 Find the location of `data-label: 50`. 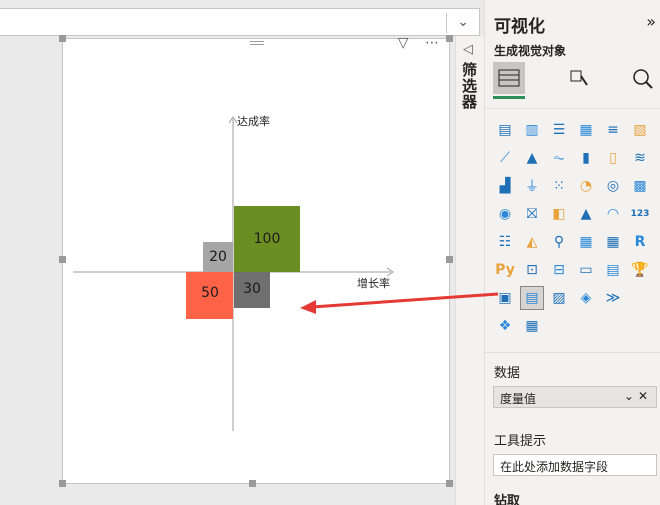

data-label: 50 is located at coordinates (210, 293).